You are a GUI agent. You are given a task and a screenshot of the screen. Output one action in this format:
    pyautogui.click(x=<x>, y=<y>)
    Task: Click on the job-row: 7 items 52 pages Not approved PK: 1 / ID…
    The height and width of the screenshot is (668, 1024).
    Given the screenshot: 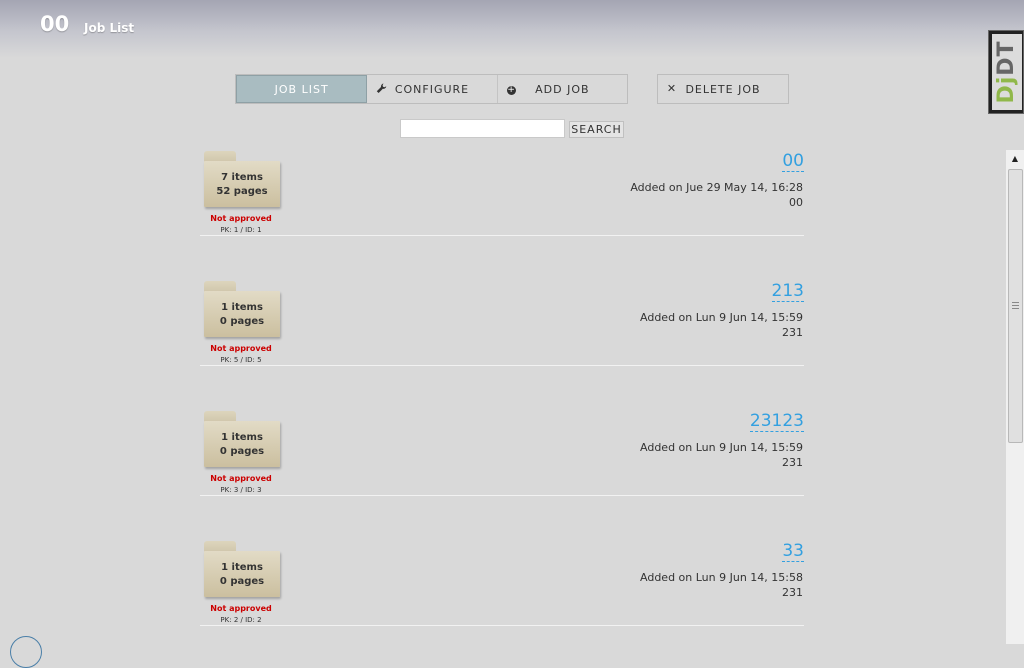 What is the action you would take?
    pyautogui.click(x=502, y=193)
    